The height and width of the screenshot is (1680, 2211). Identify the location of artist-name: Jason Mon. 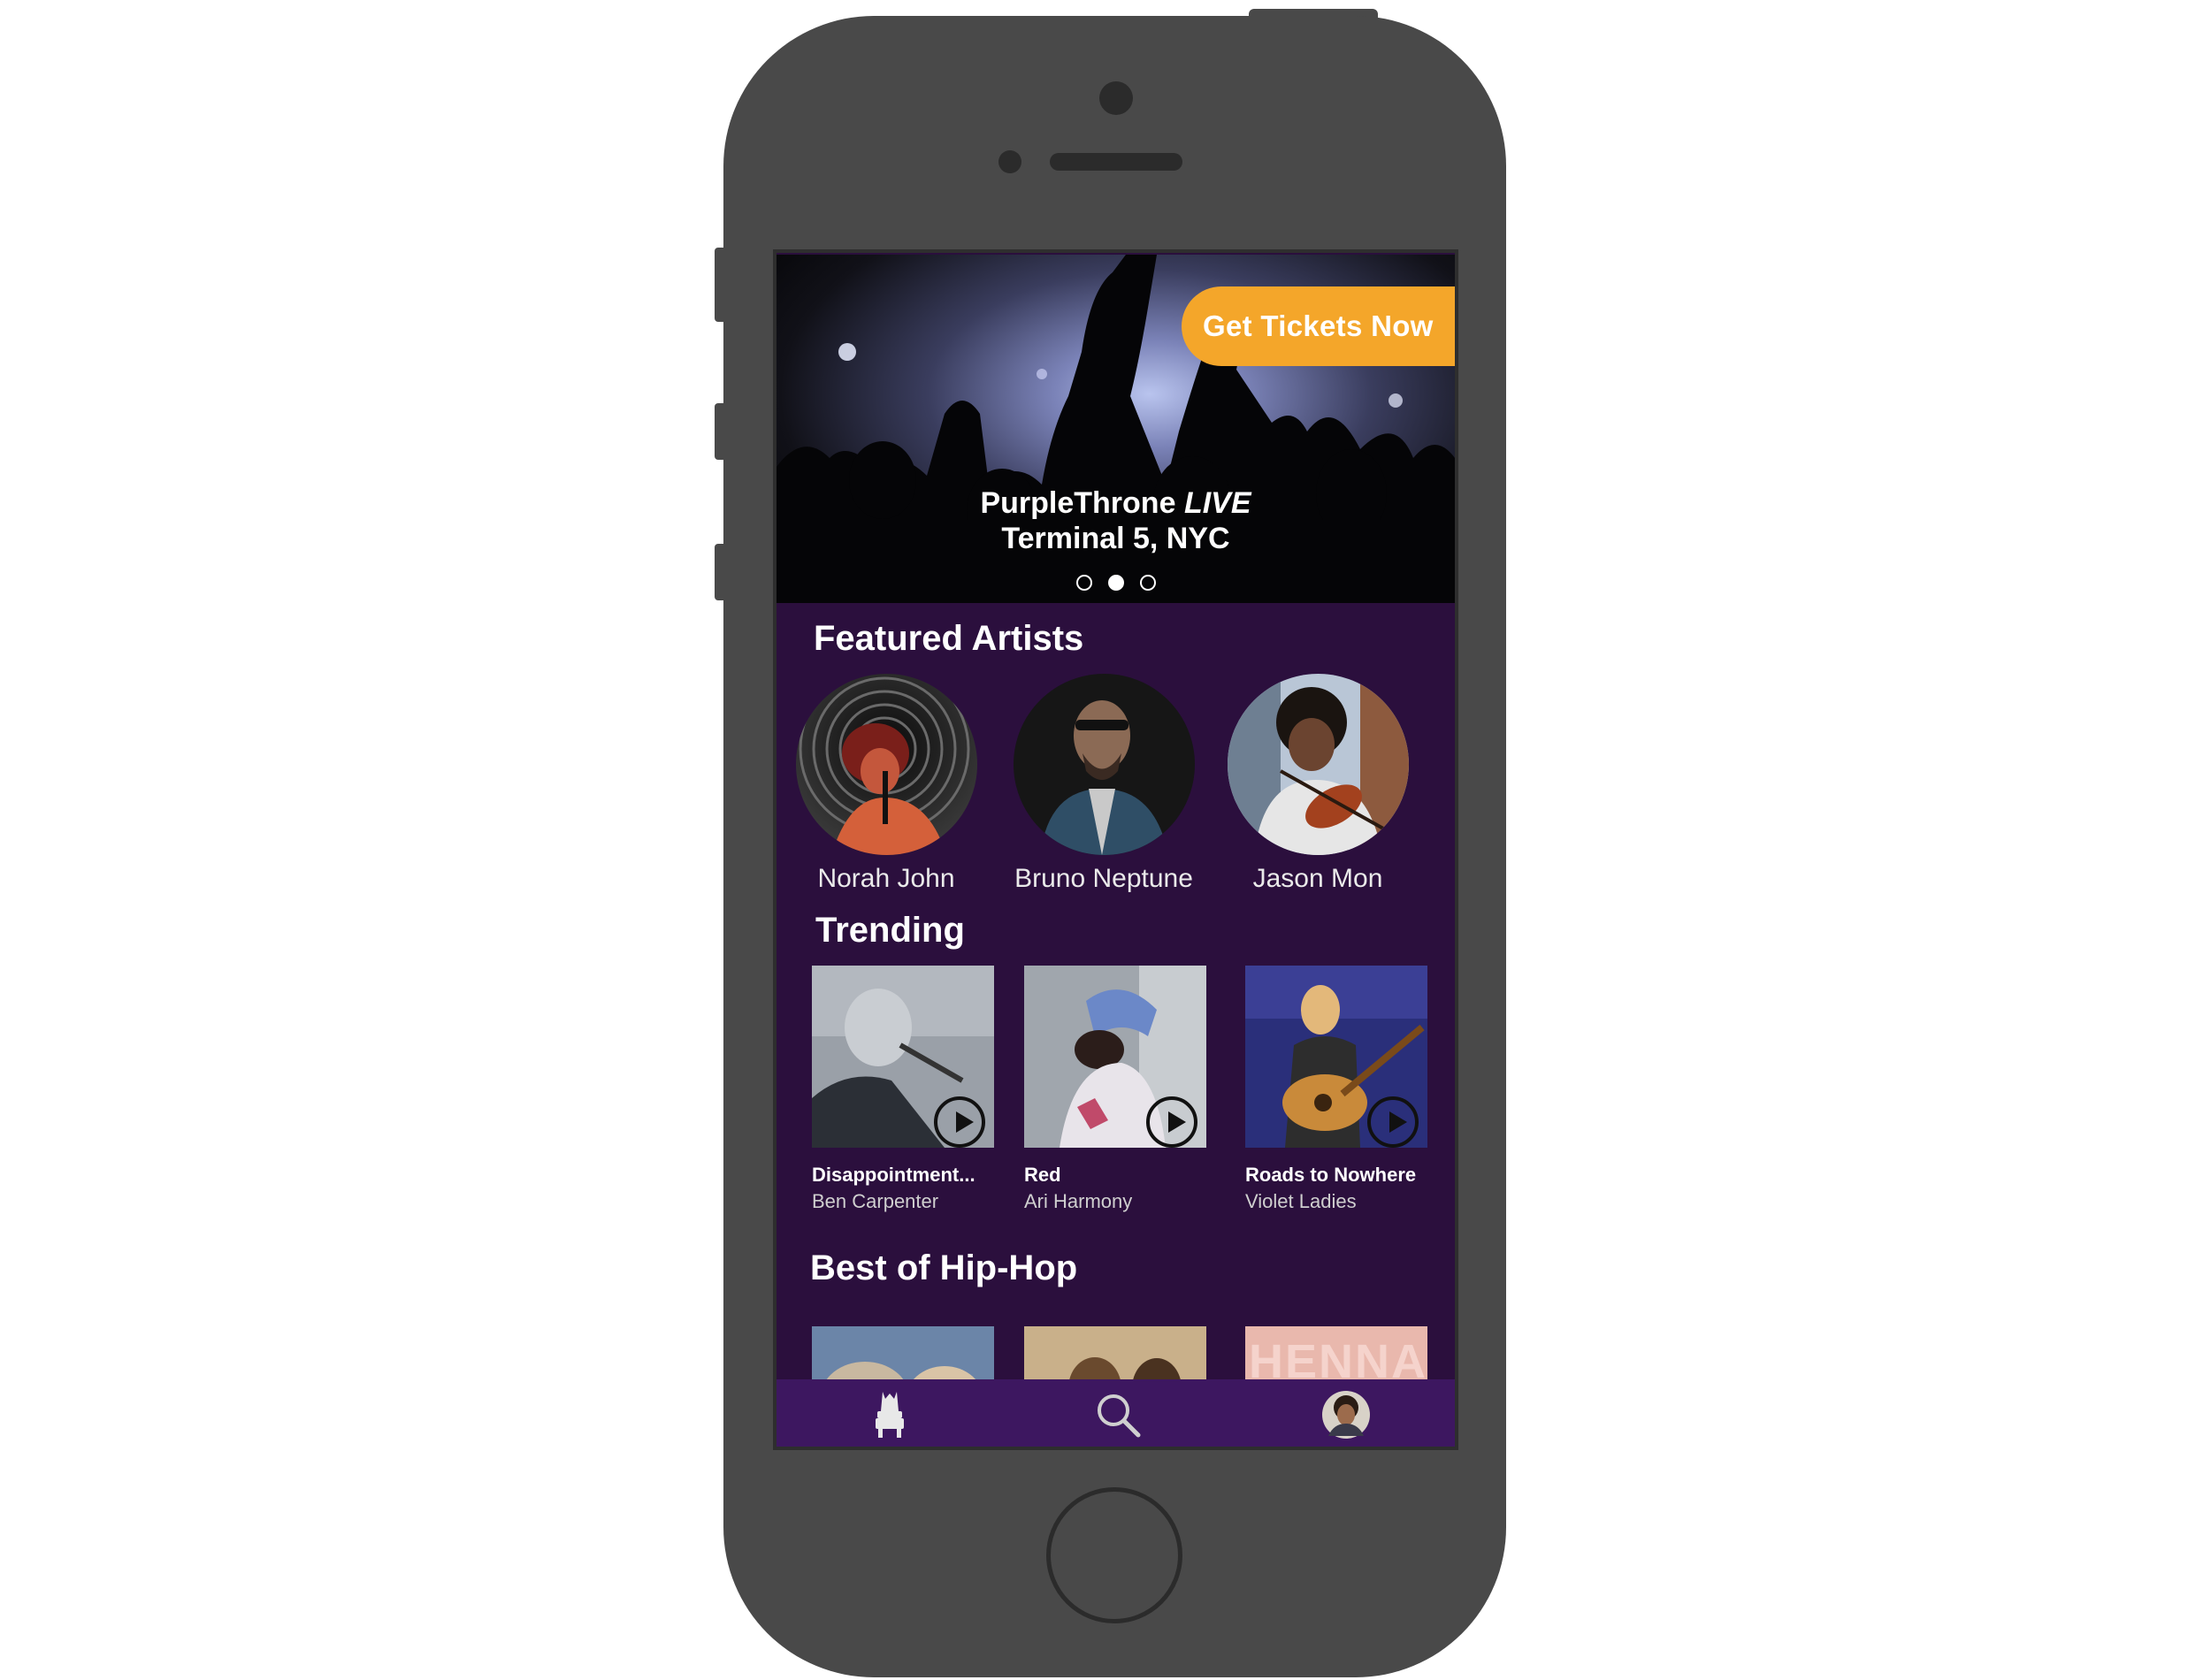
(1317, 878).